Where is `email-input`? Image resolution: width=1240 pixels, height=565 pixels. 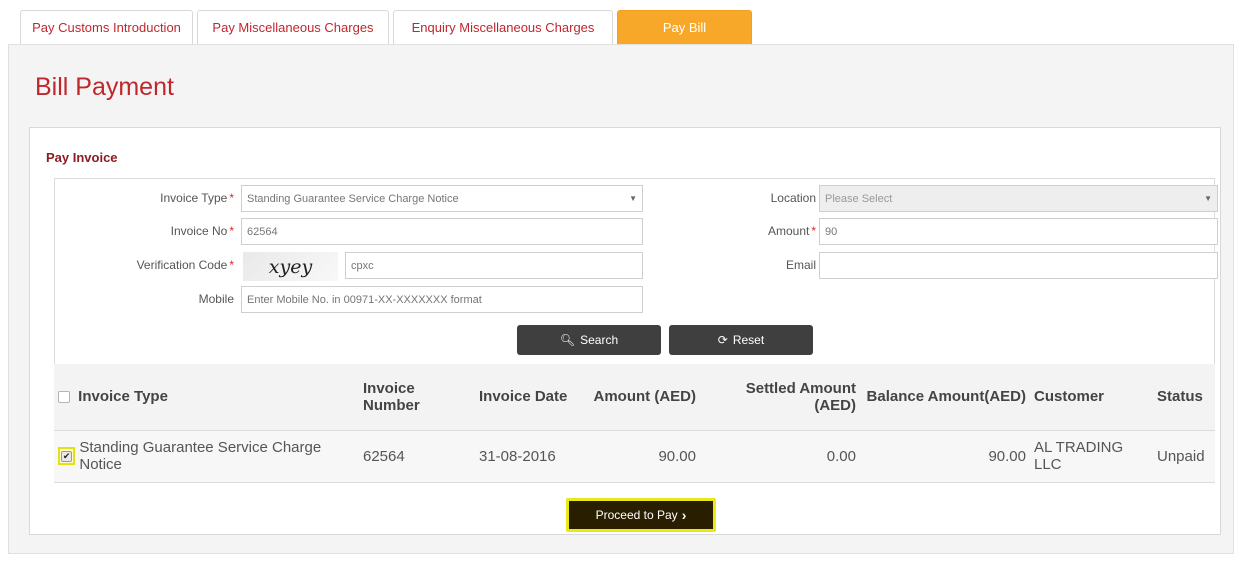
email-input is located at coordinates (1018, 265).